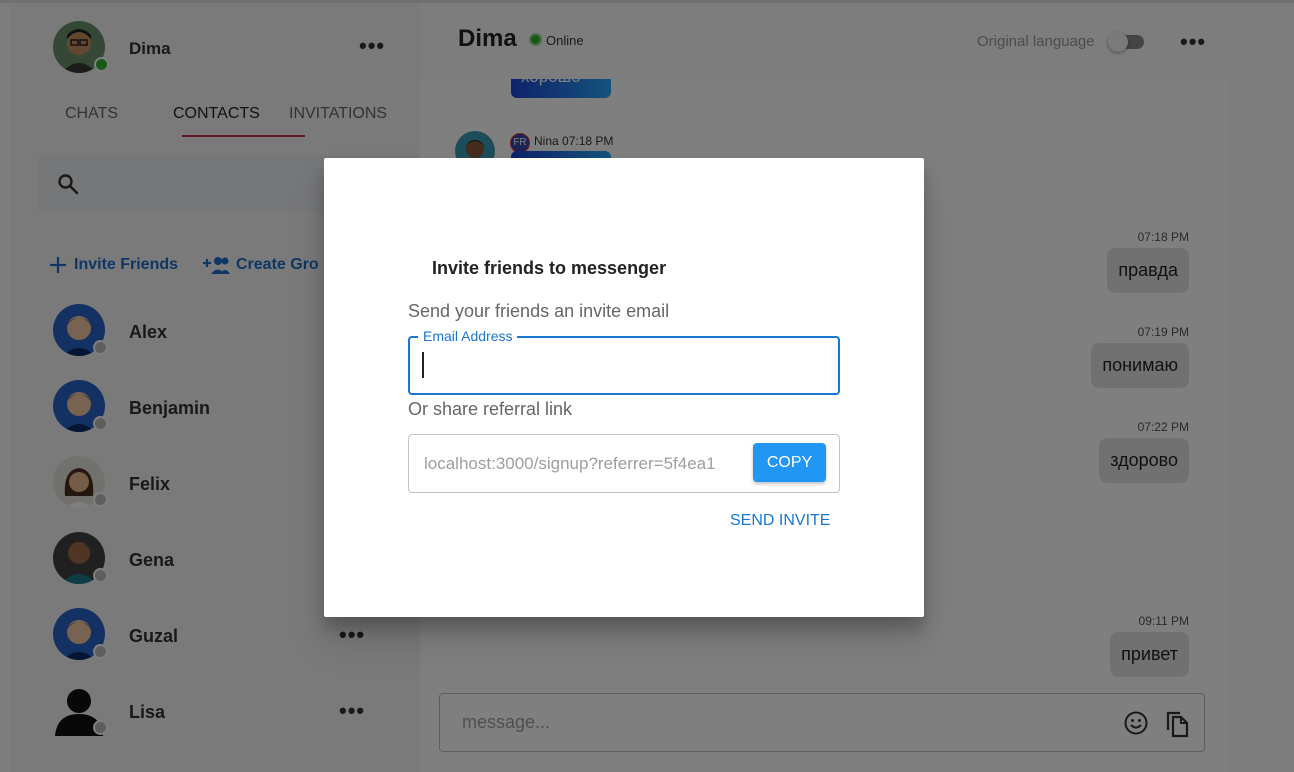  Describe the element at coordinates (780, 521) in the screenshot. I see `send-invite-button: SEND INVITE` at that location.